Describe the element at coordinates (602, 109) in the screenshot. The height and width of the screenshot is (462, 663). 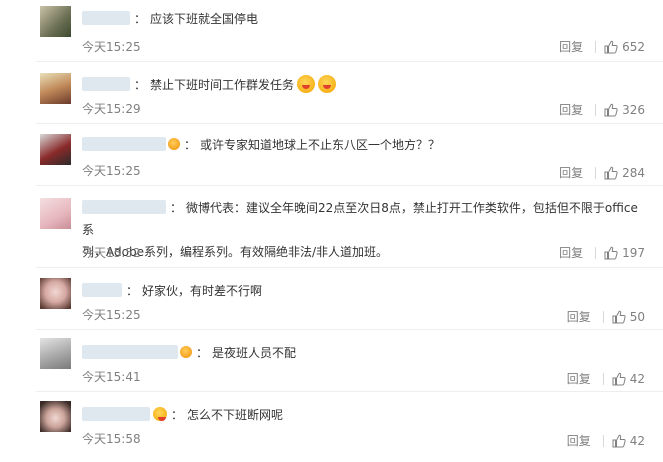
I see `comment-actions: 回复 326` at that location.